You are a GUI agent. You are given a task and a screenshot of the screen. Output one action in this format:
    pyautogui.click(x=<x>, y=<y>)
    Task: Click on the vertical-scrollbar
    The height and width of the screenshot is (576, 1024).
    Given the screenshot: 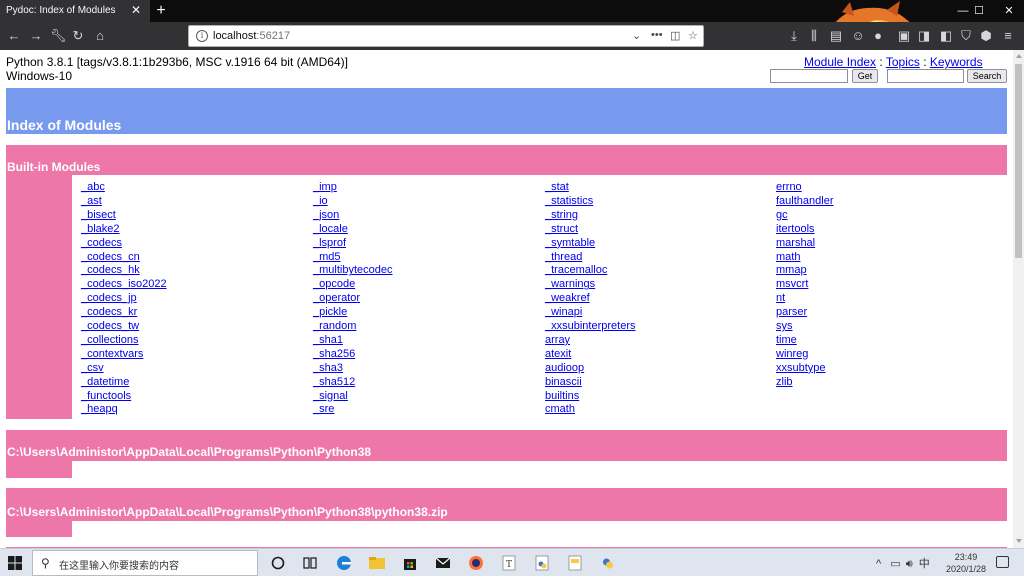 What is the action you would take?
    pyautogui.click(x=1018, y=299)
    